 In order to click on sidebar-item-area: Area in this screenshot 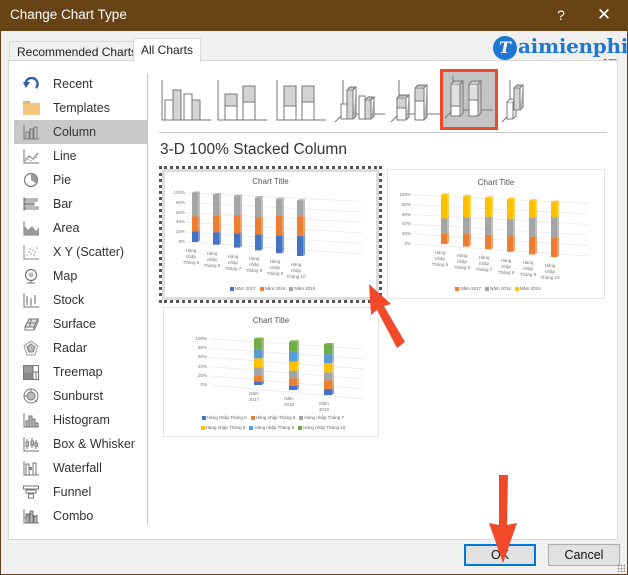, I will do `click(80, 228)`.